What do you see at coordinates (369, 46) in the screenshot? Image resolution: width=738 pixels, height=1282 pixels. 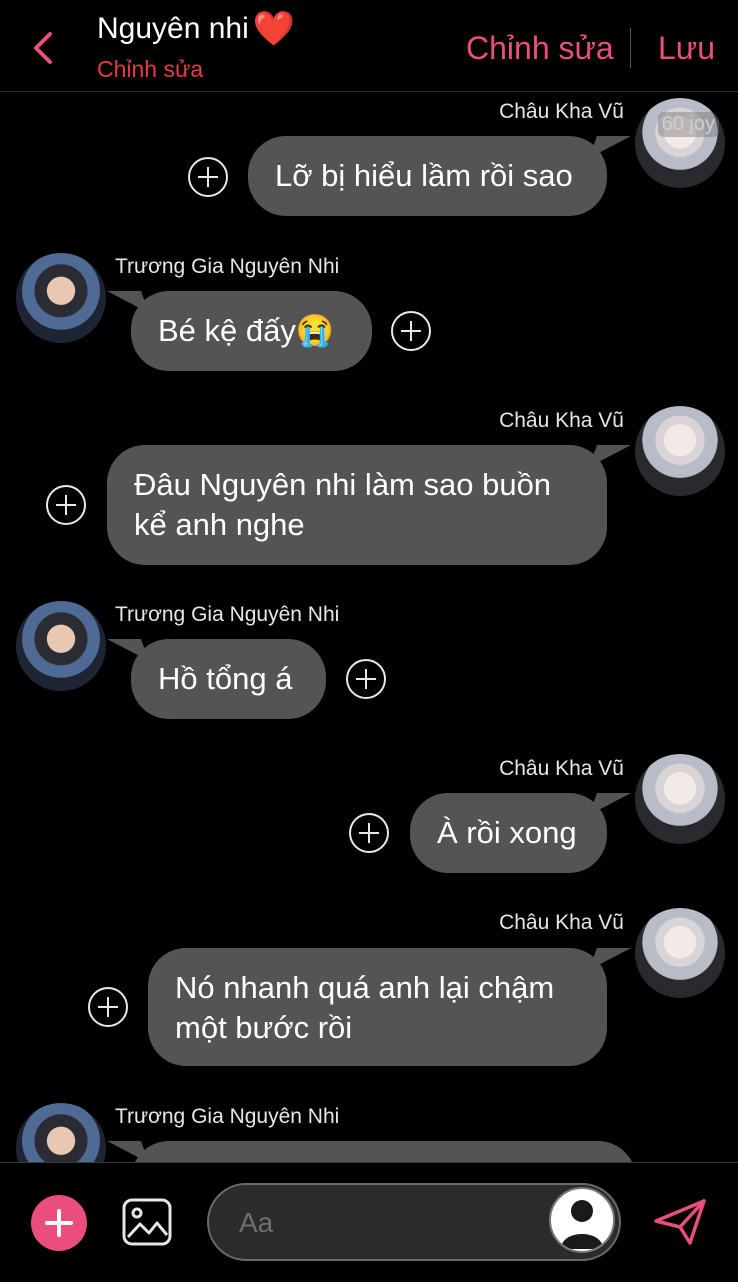 I see `chat-header: Nguyên nhi ❤️ Chỉnh sửa Chỉnh sửa Lưu` at bounding box center [369, 46].